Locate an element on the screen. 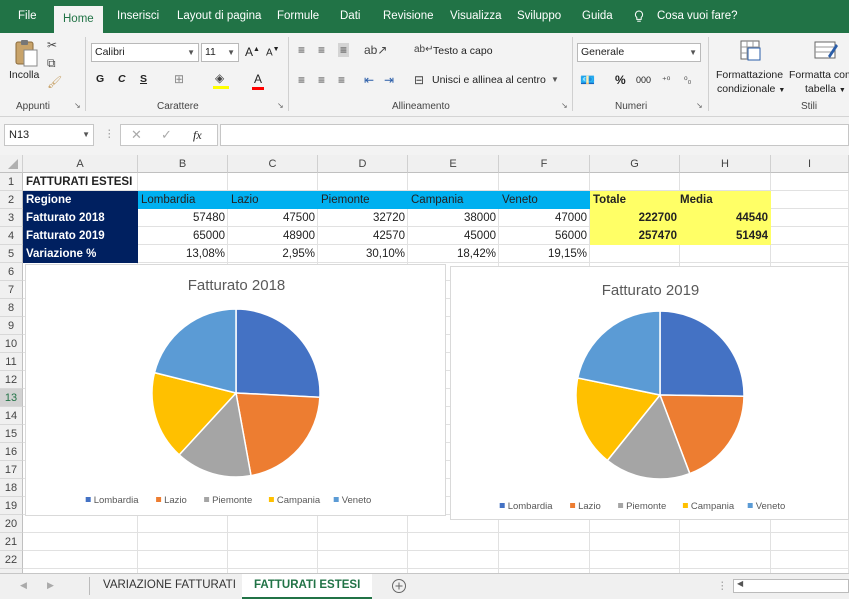 Image resolution: width=849 pixels, height=599 pixels. horizontal-scrollbar: ◀ is located at coordinates (791, 586).